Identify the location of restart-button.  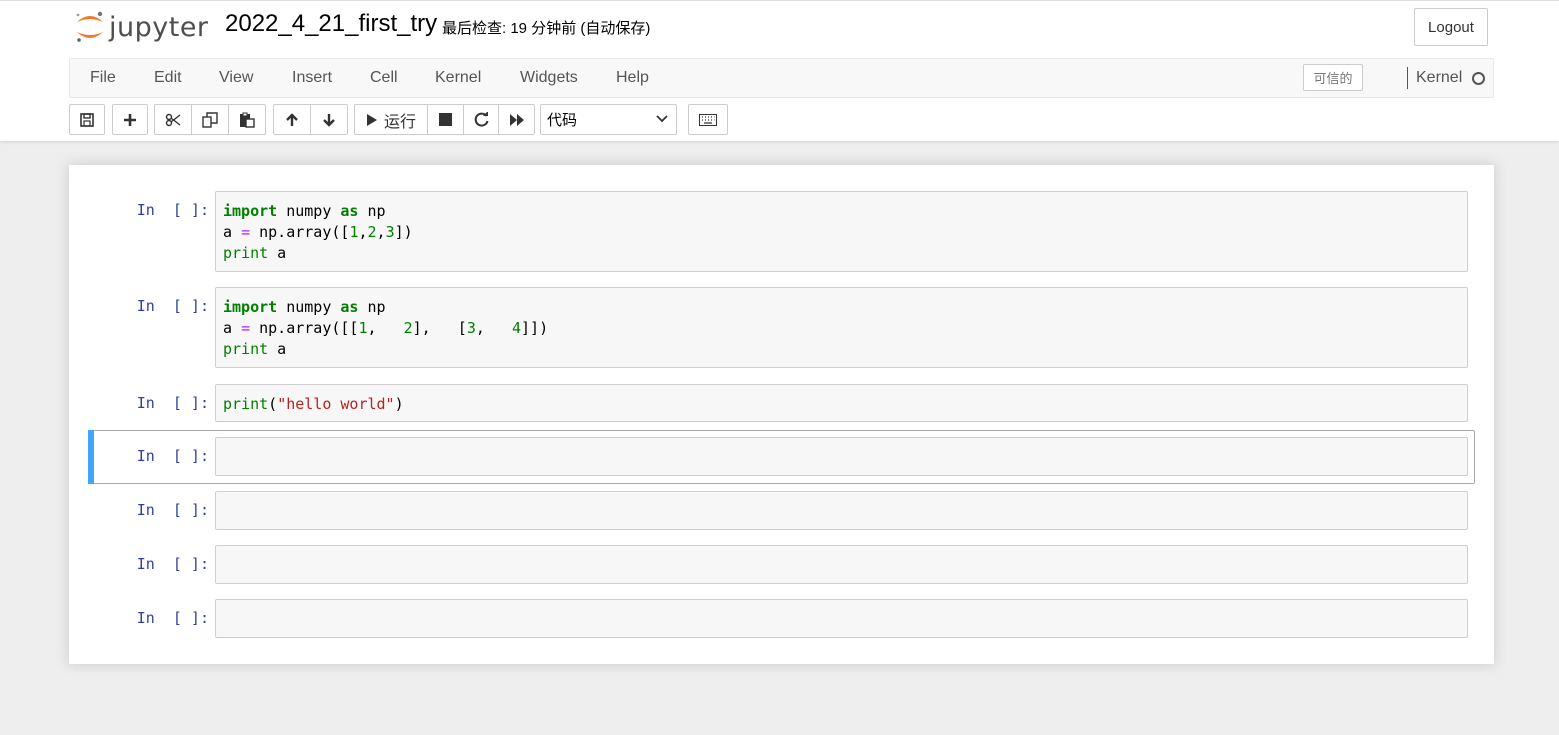
(481, 119).